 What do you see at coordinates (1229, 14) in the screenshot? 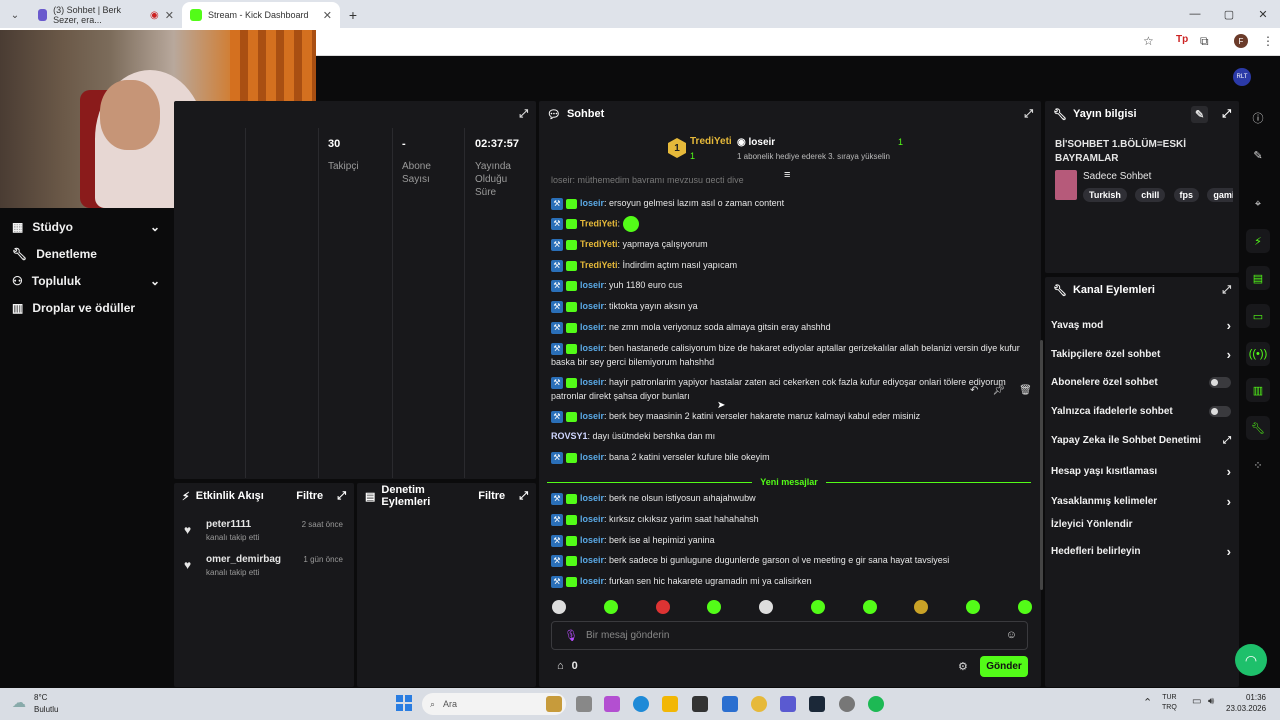
I see `maximize-icon: ▢` at bounding box center [1229, 14].